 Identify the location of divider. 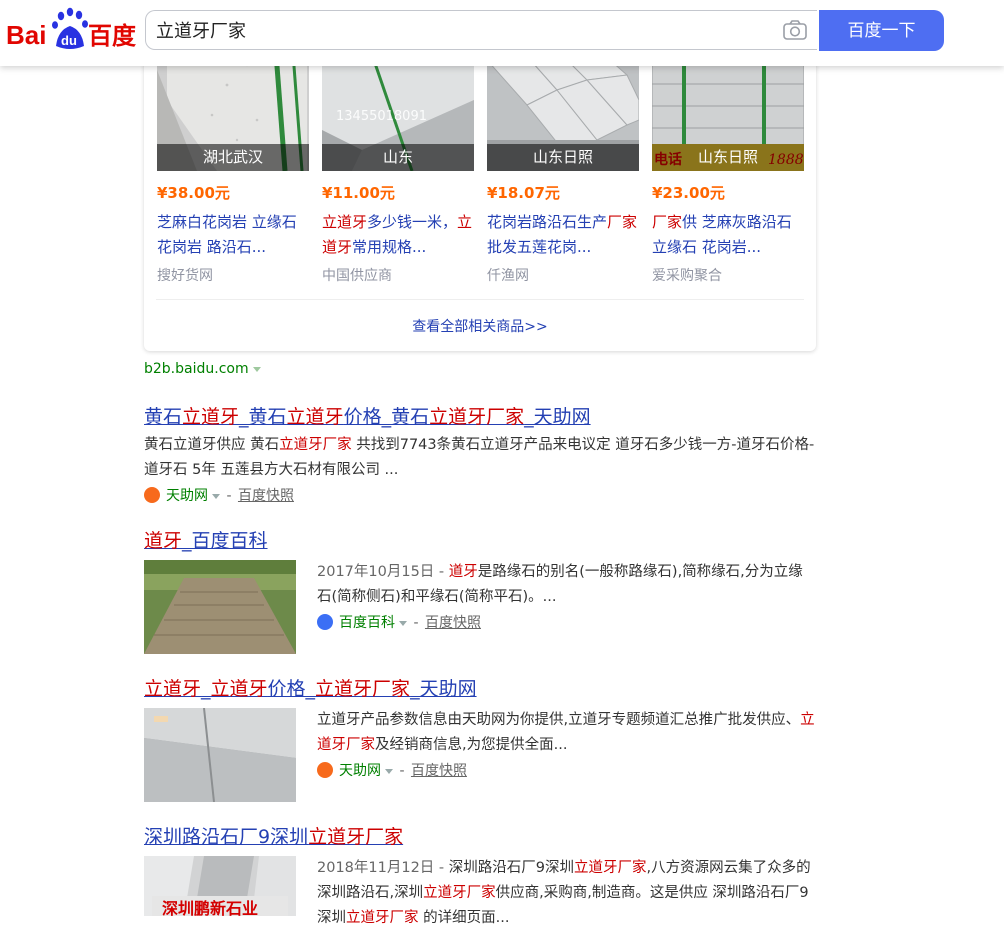
(480, 299).